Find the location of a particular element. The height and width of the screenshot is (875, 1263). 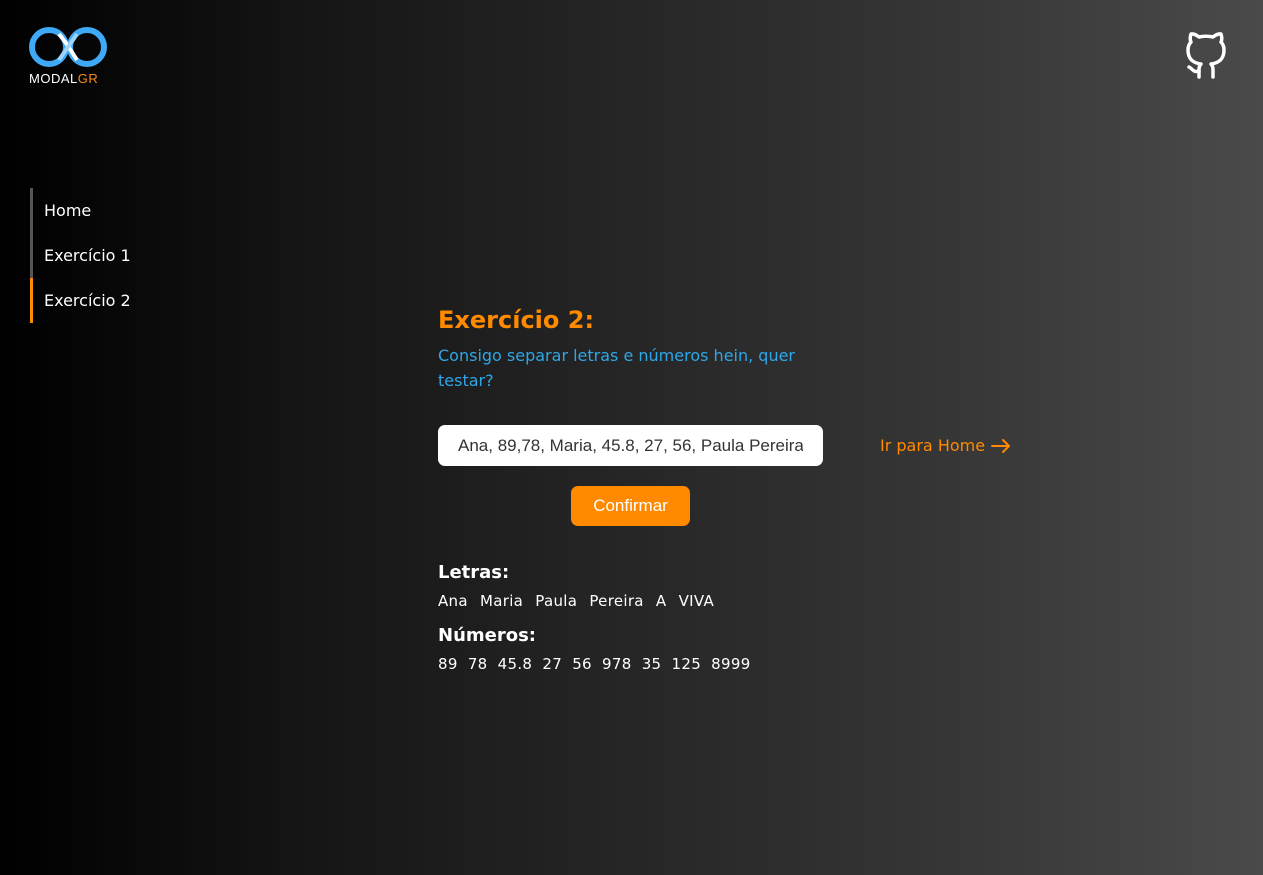

sidebar-item-home: Home is located at coordinates (110, 210).